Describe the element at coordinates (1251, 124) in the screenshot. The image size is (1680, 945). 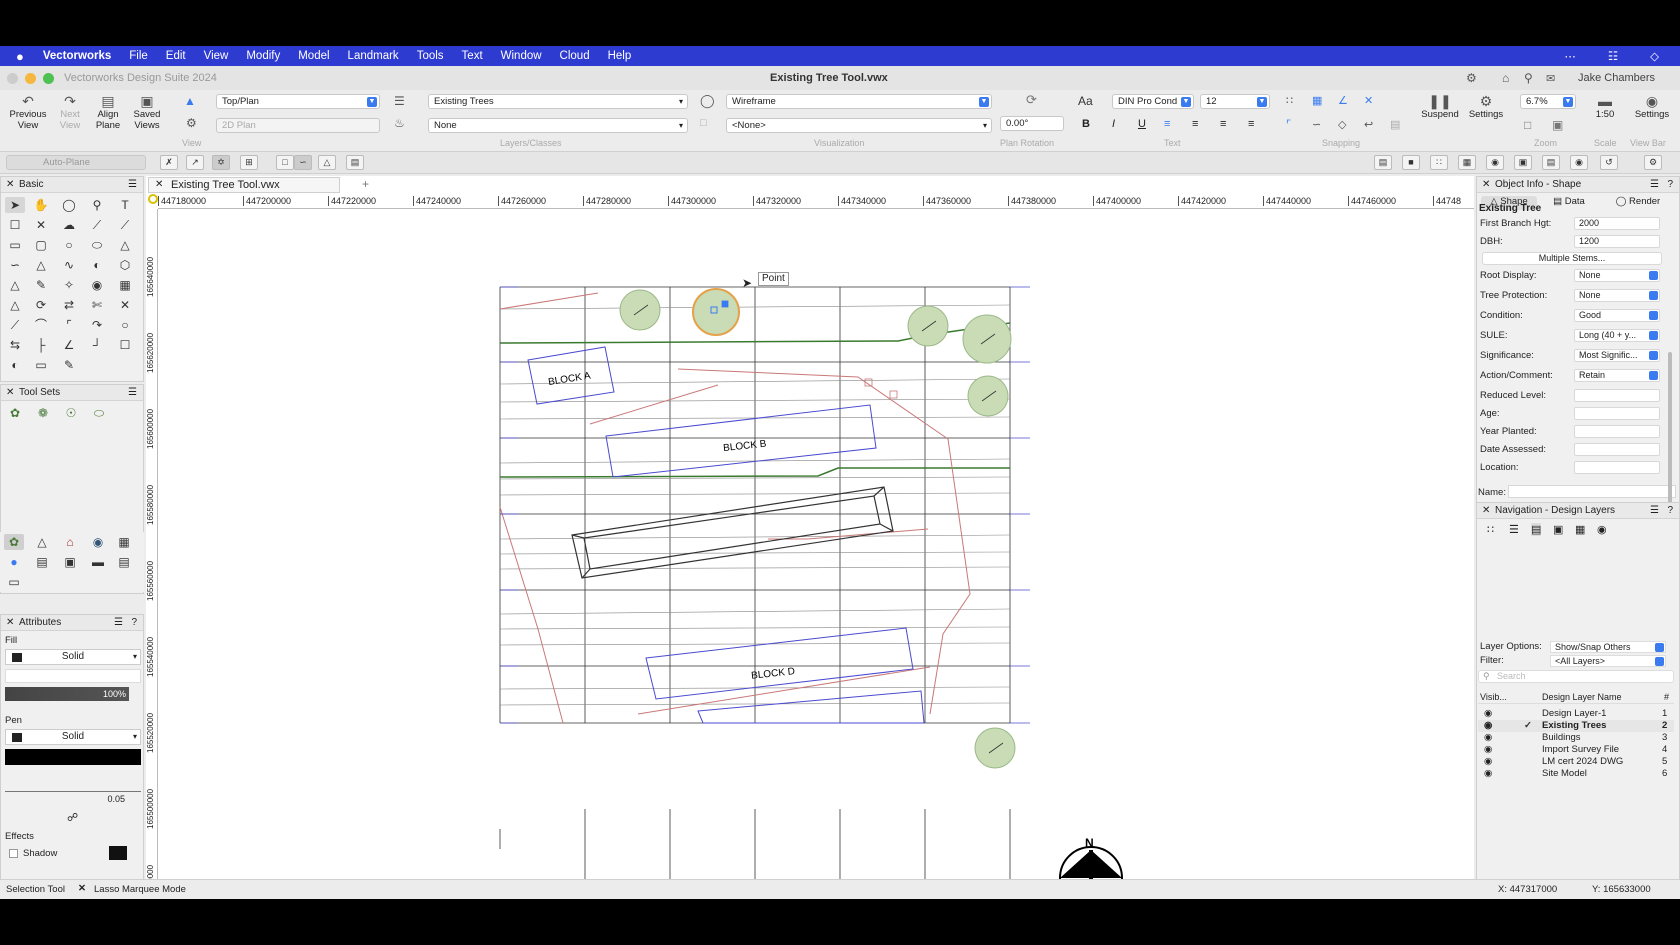
I see `justify-button: ≡` at that location.